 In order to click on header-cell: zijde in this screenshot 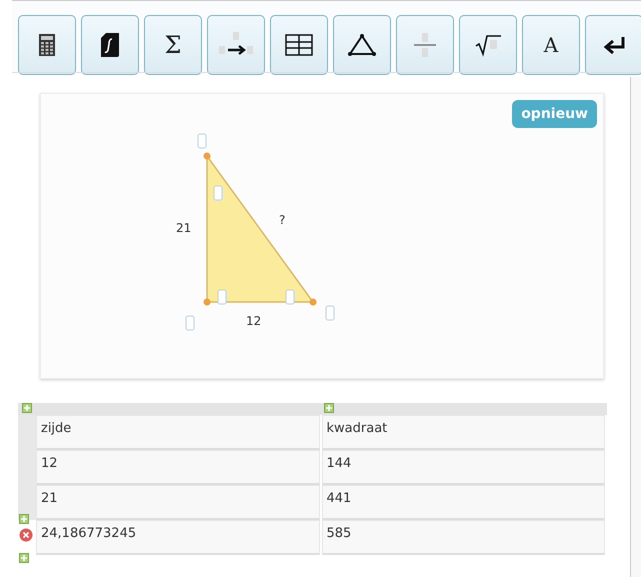, I will do `click(178, 432)`.